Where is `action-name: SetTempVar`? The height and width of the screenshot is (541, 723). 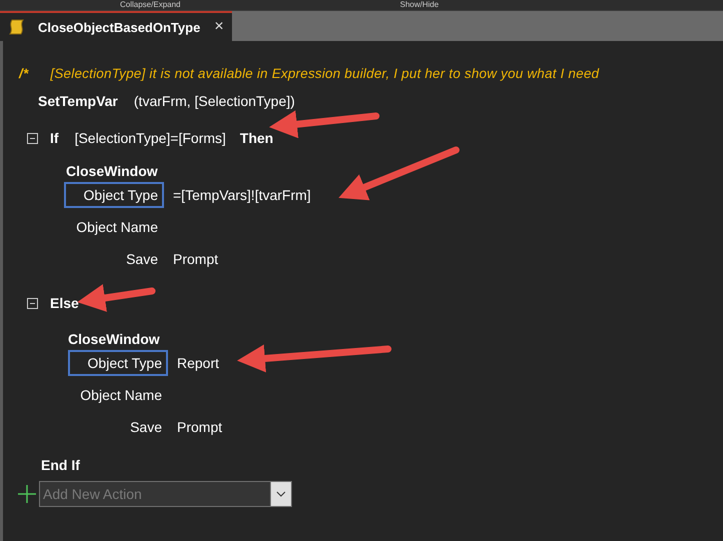
action-name: SetTempVar is located at coordinates (78, 101).